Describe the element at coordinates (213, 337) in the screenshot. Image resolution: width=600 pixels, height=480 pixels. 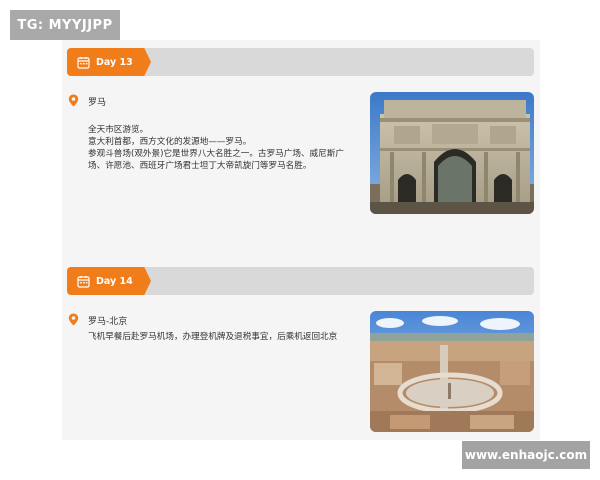
I see `description-line: 飞机早餐后赴罗马机场，办理登机牌及退税事宜，后乘机返回北京` at that location.